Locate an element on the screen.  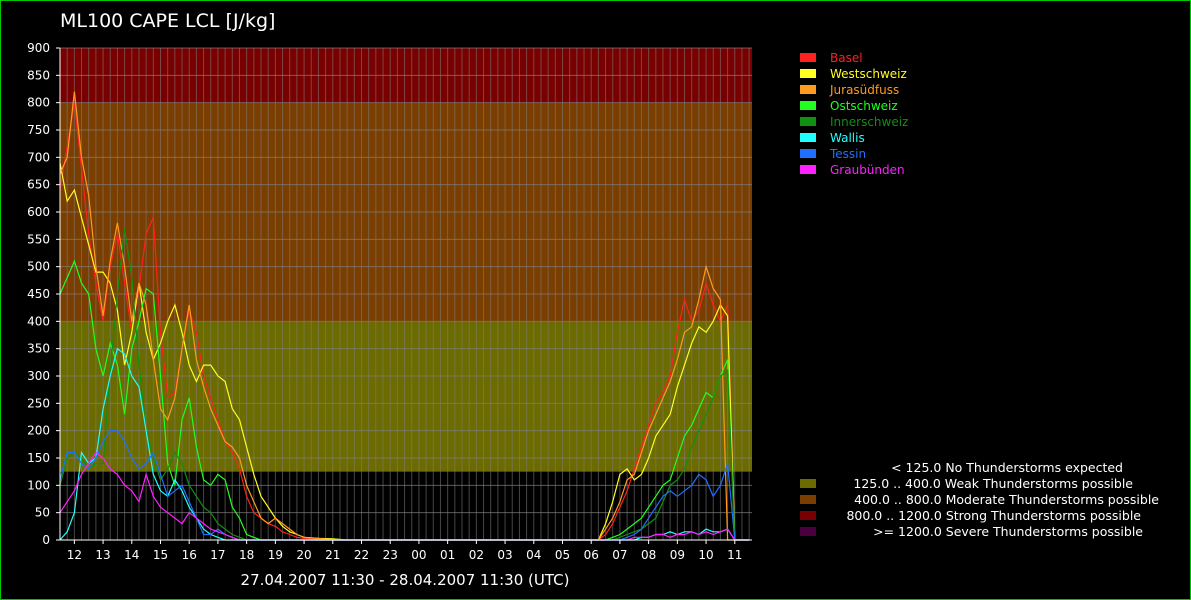
y-tick-label-17: 850 is located at coordinates (38, 75).